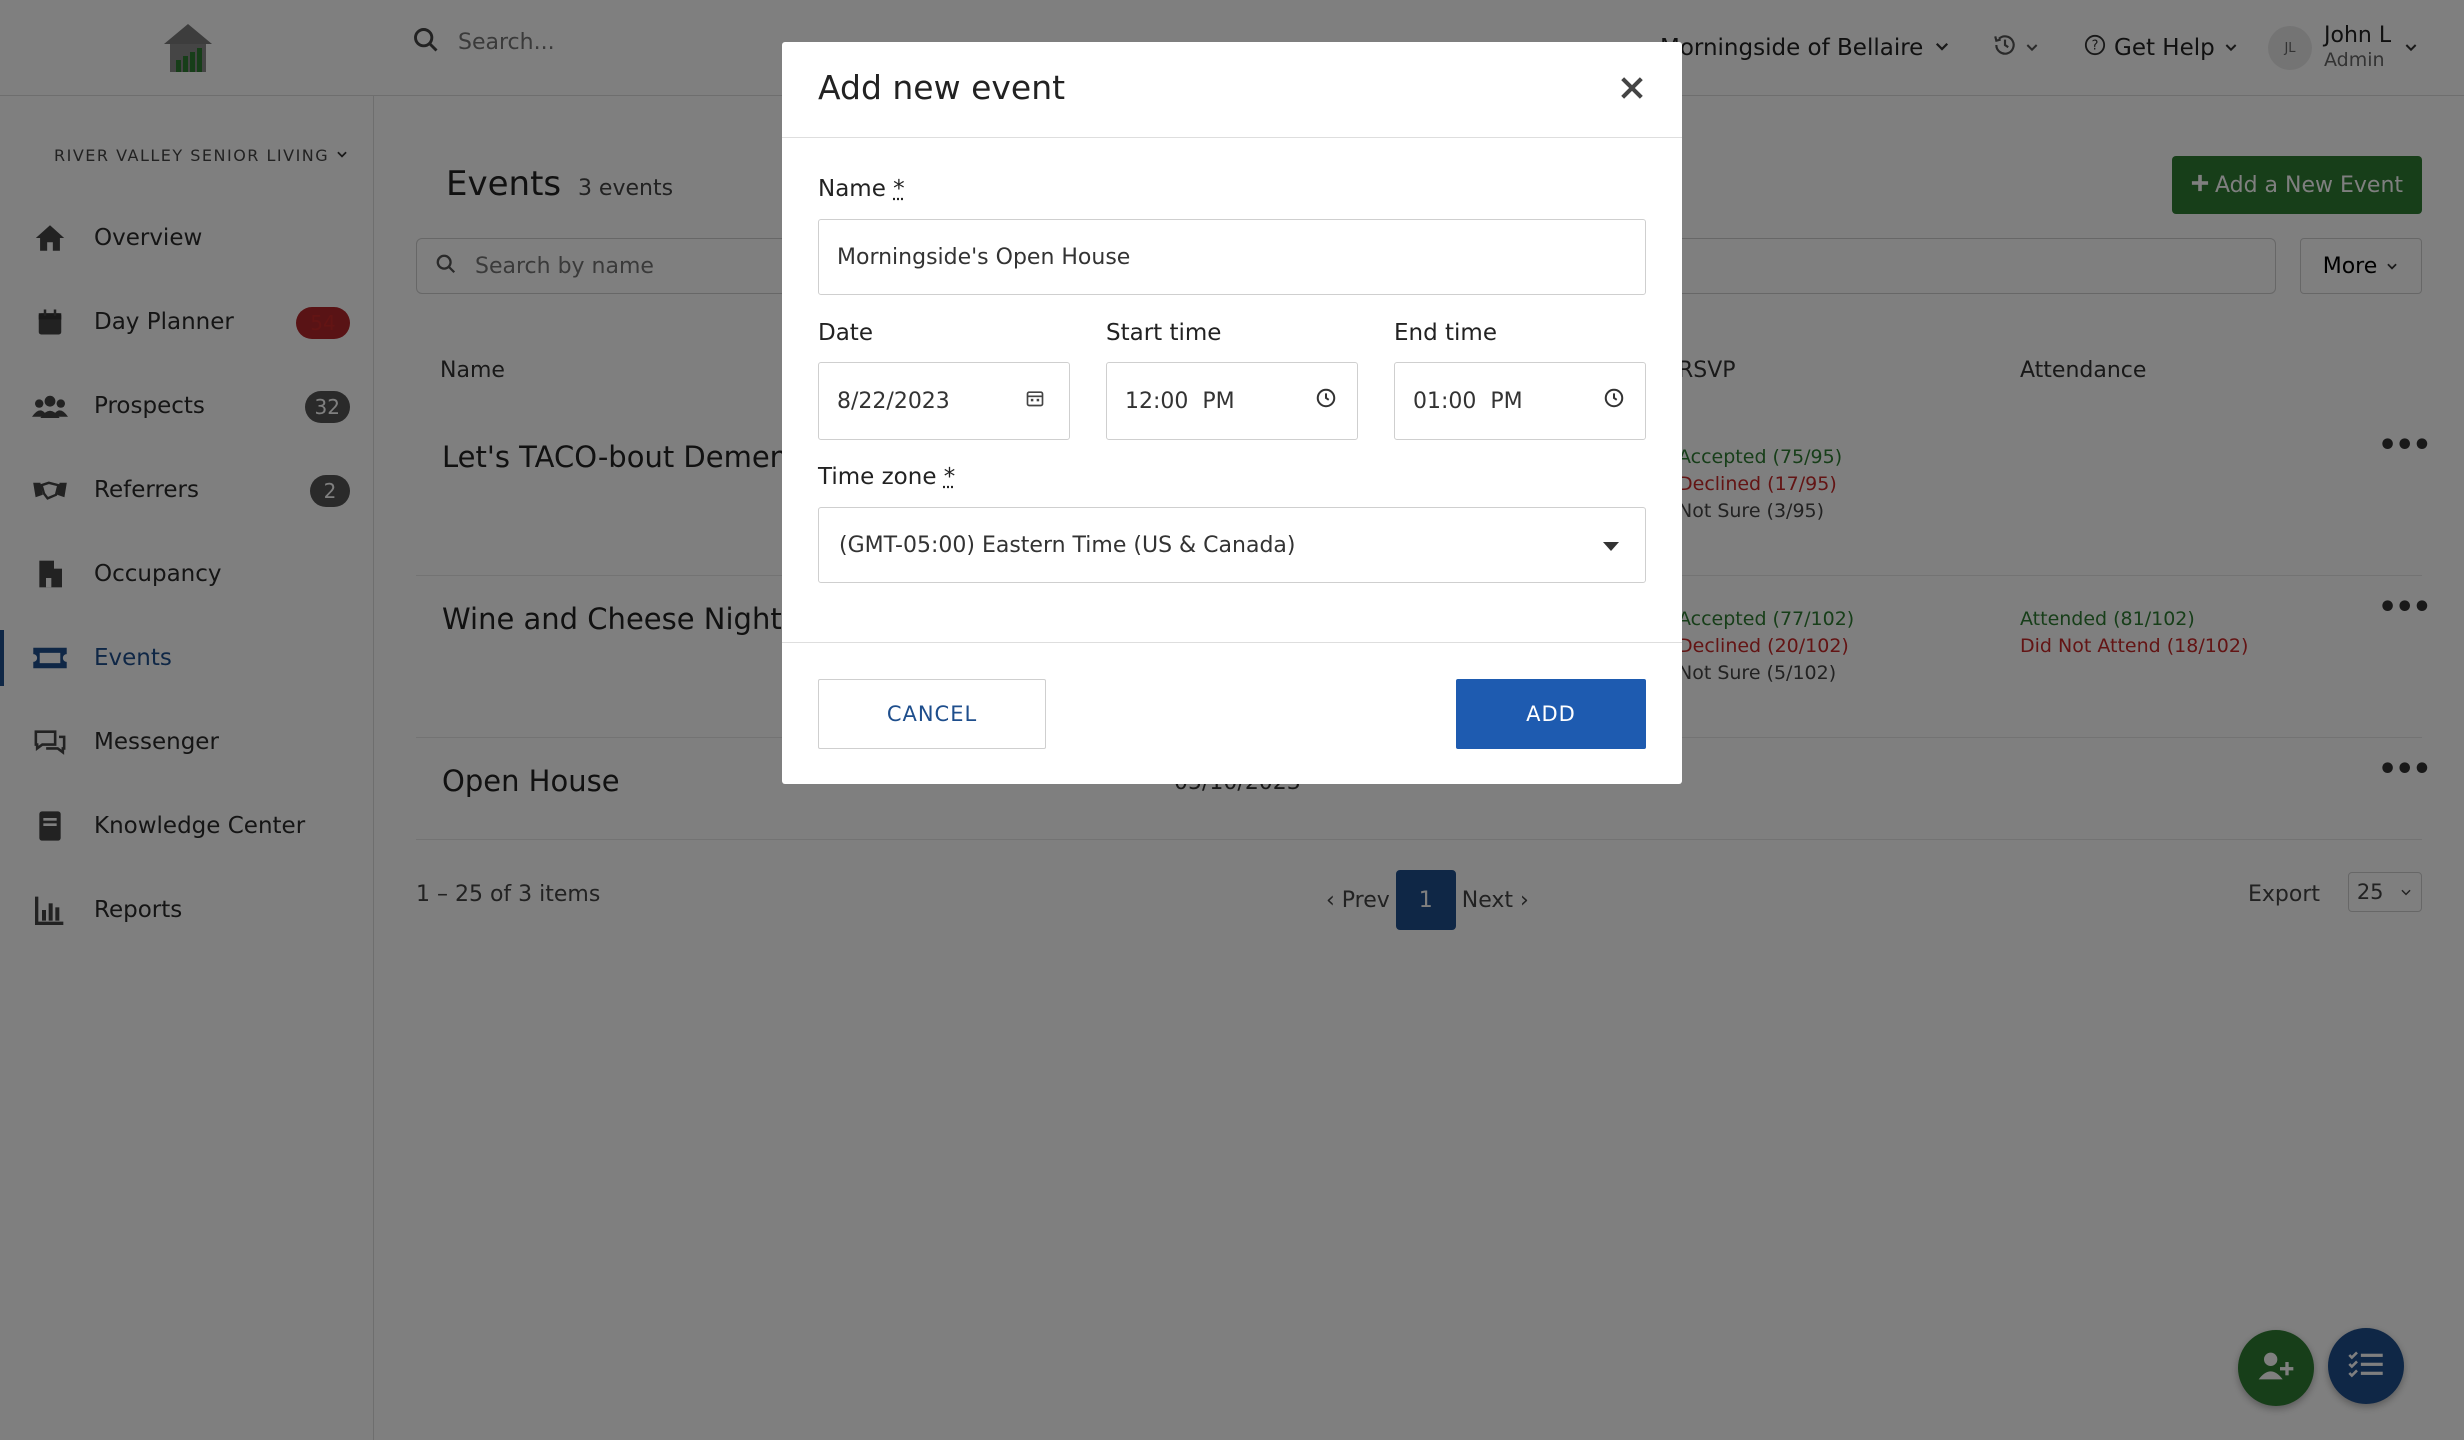 This screenshot has width=2464, height=1440. I want to click on close-icon, so click(1632, 90).